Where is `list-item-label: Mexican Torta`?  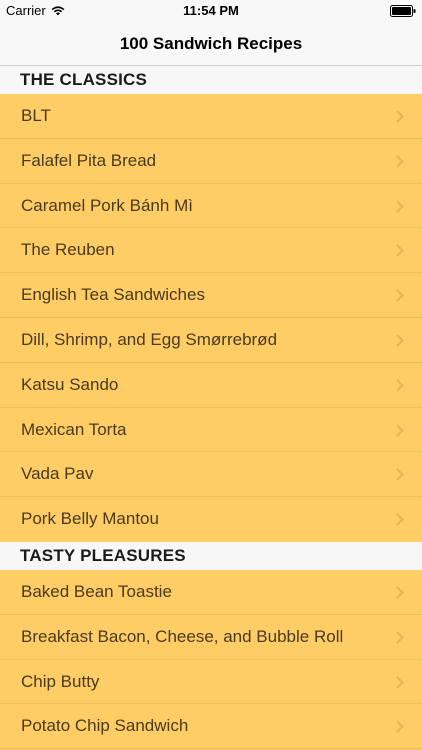
list-item-label: Mexican Torta is located at coordinates (74, 429).